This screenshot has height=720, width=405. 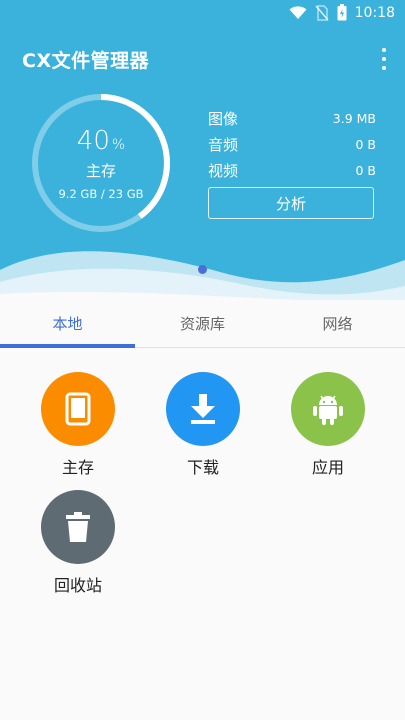 I want to click on status-time: 10:18, so click(x=374, y=12).